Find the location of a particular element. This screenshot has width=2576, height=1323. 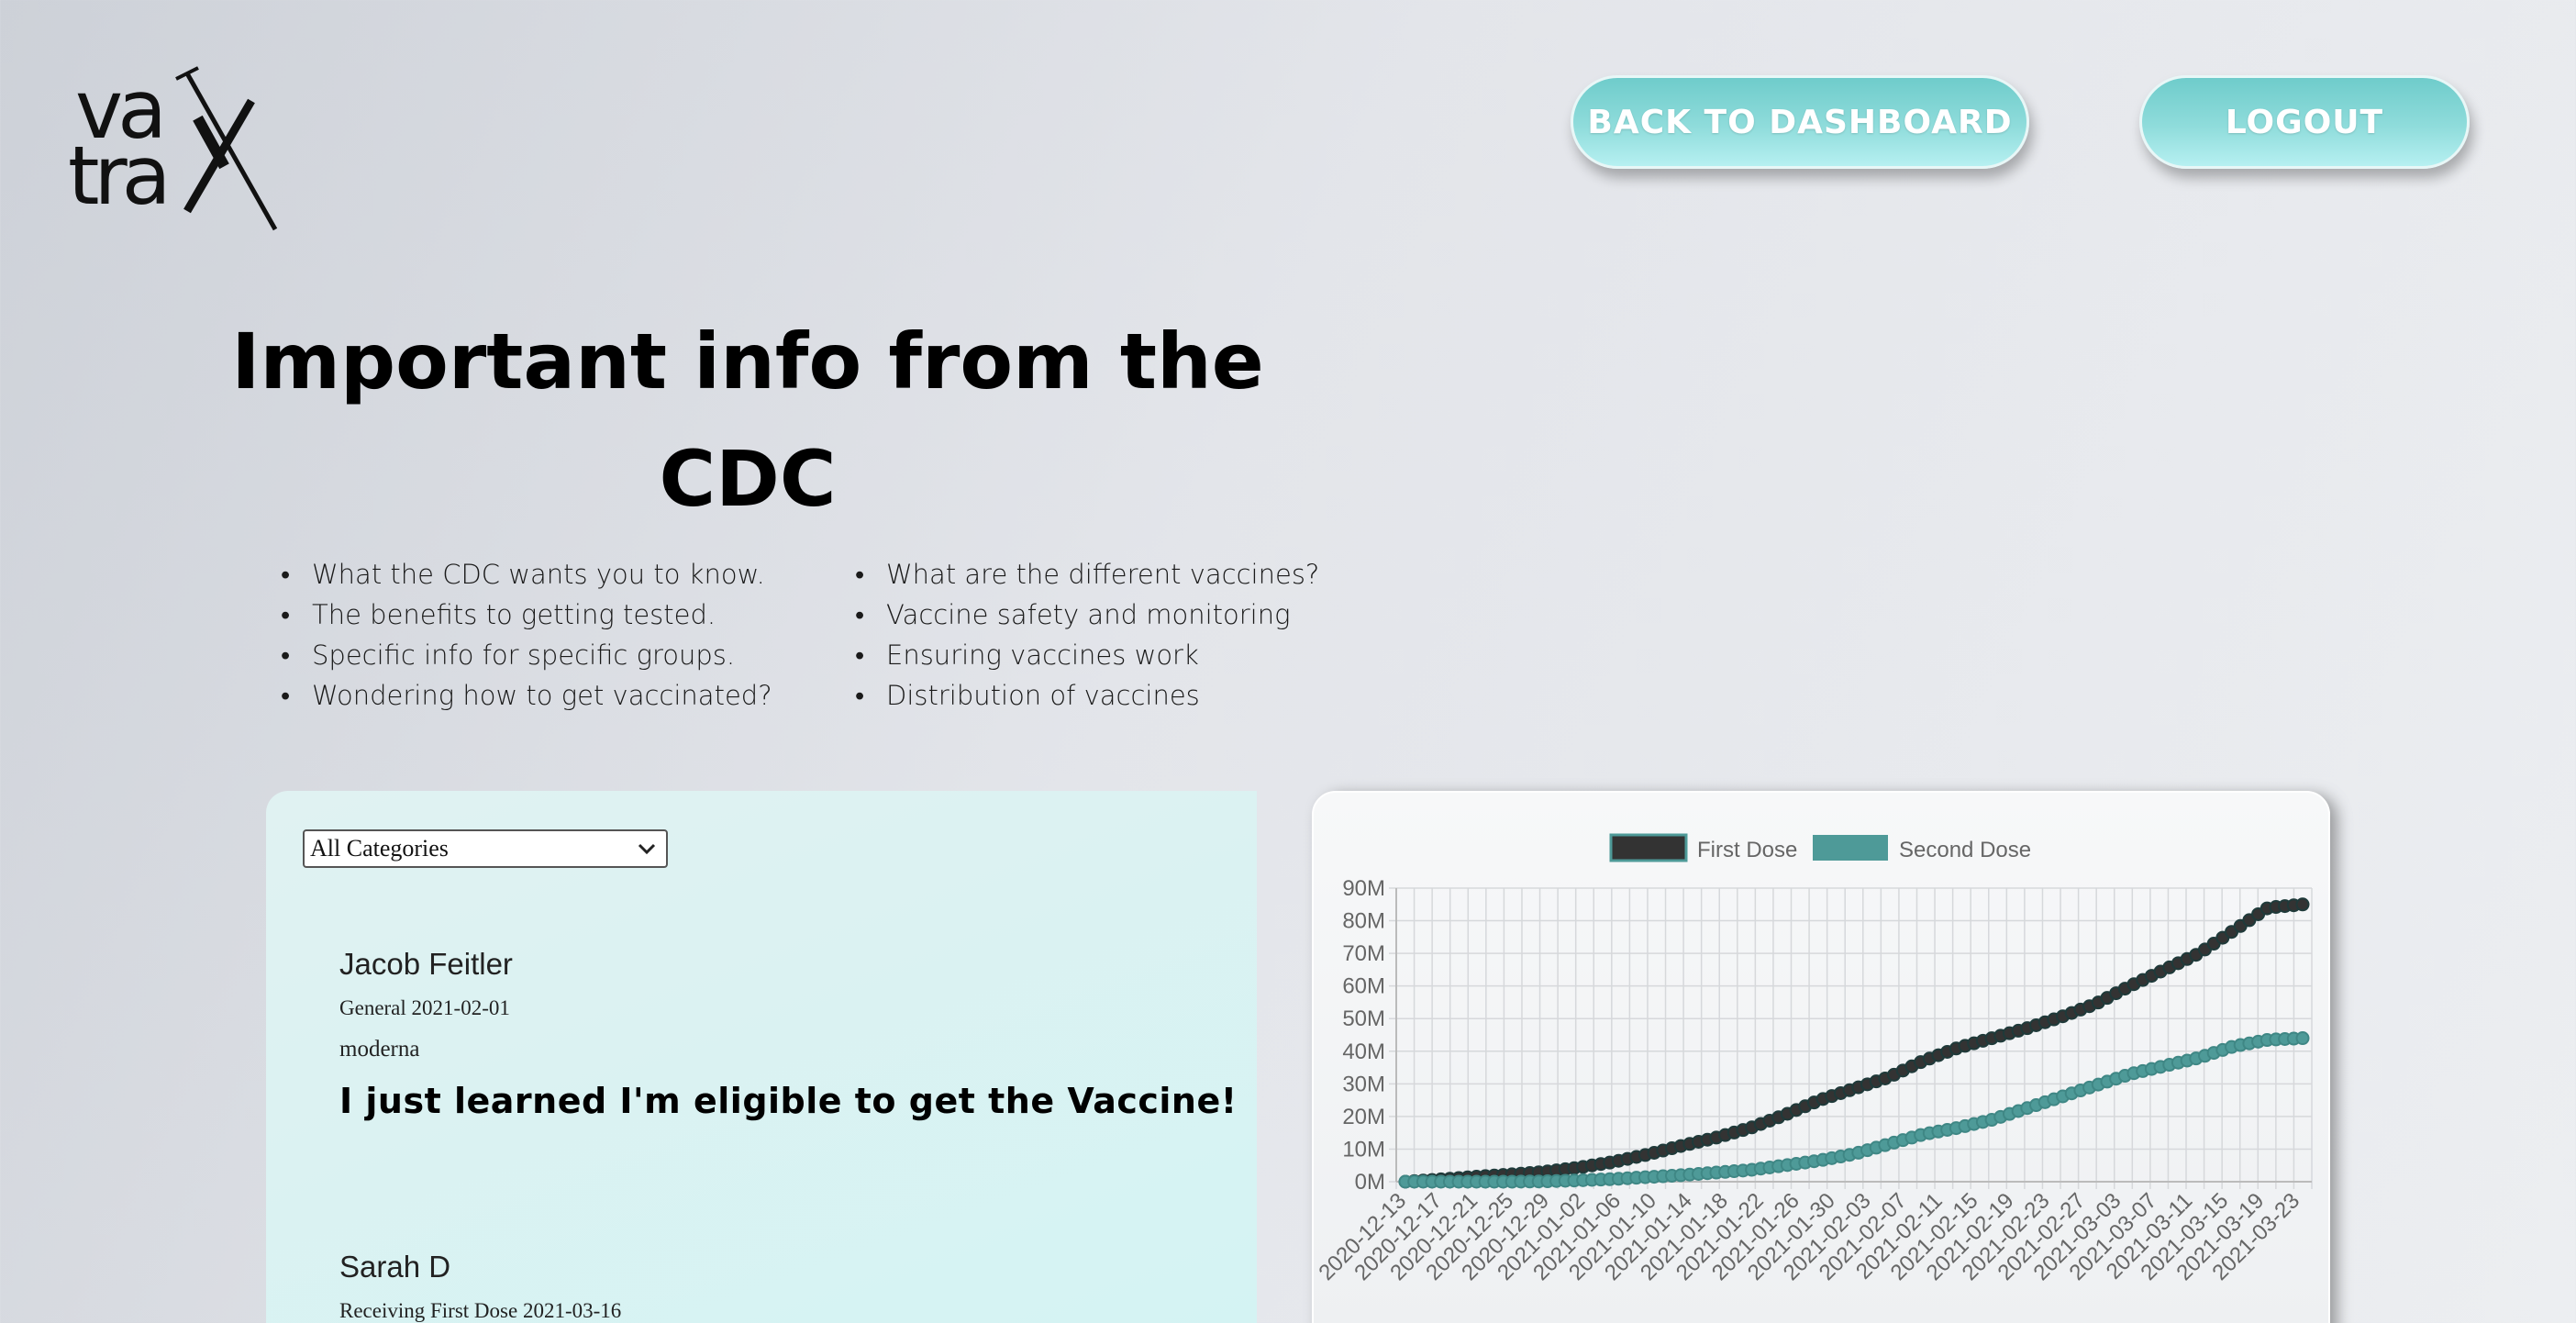

post-meta: Receiving First Dose 2021-03-16 is located at coordinates (480, 1310).